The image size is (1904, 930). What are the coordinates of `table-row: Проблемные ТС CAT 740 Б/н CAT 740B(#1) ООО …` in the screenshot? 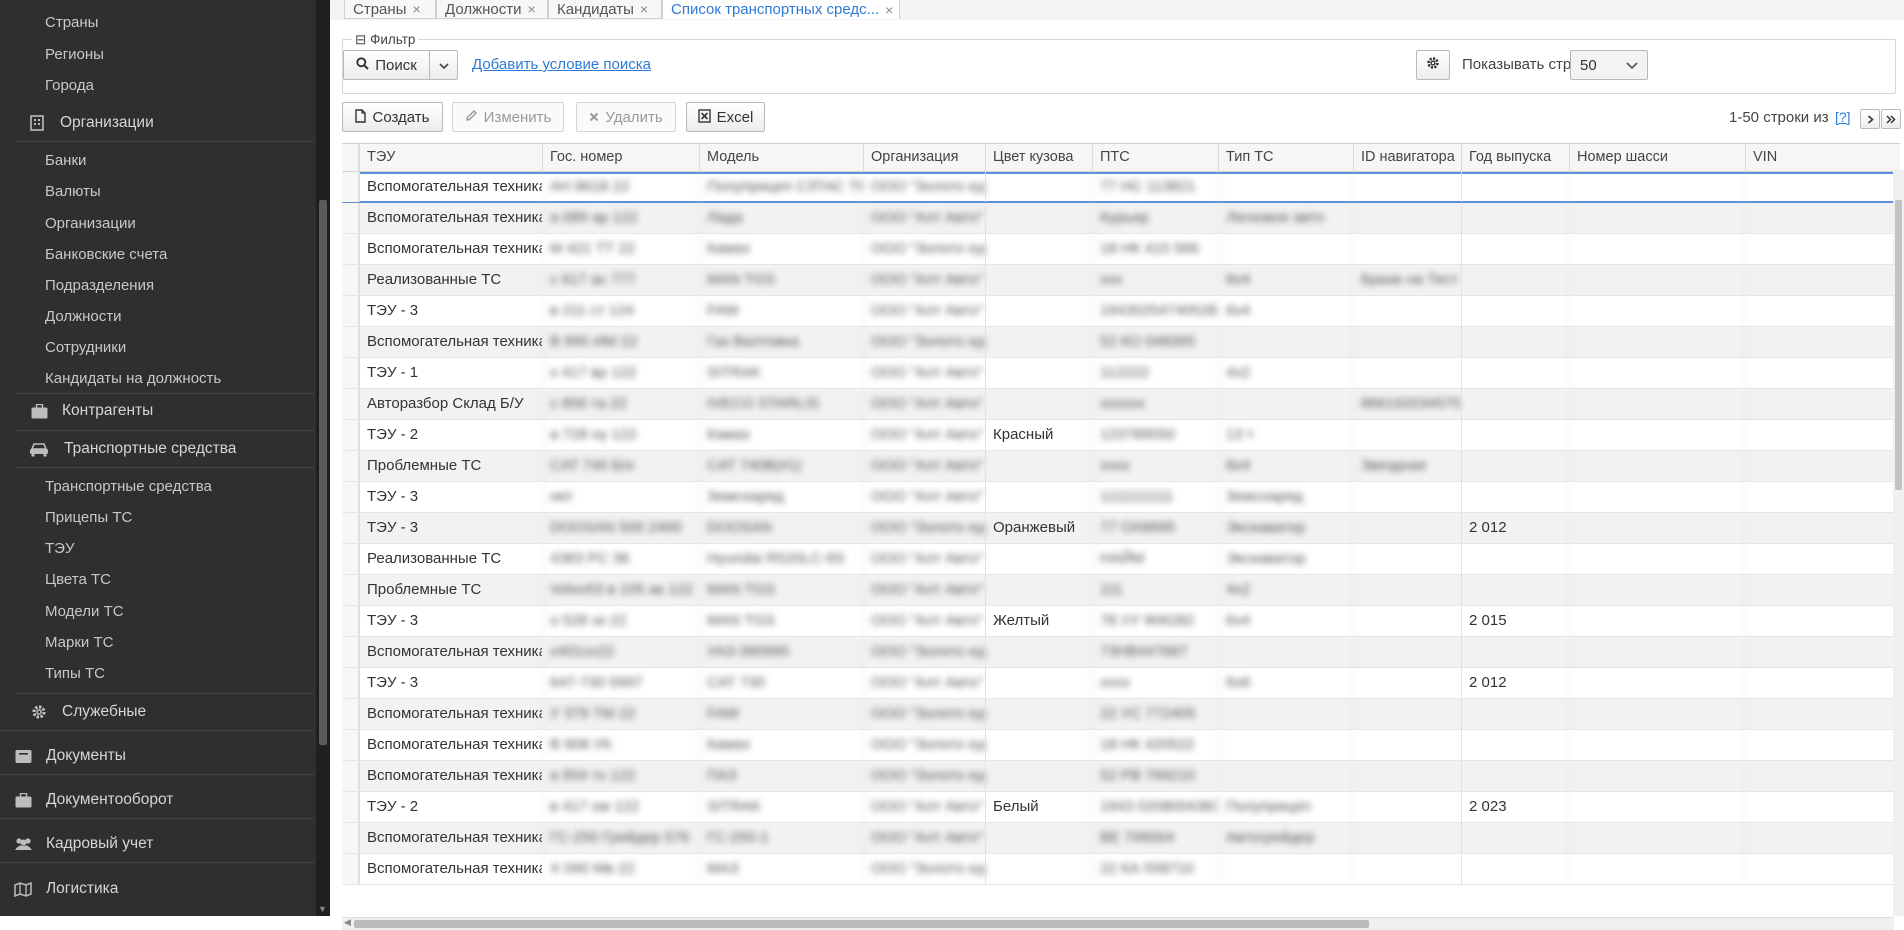 It's located at (1121, 466).